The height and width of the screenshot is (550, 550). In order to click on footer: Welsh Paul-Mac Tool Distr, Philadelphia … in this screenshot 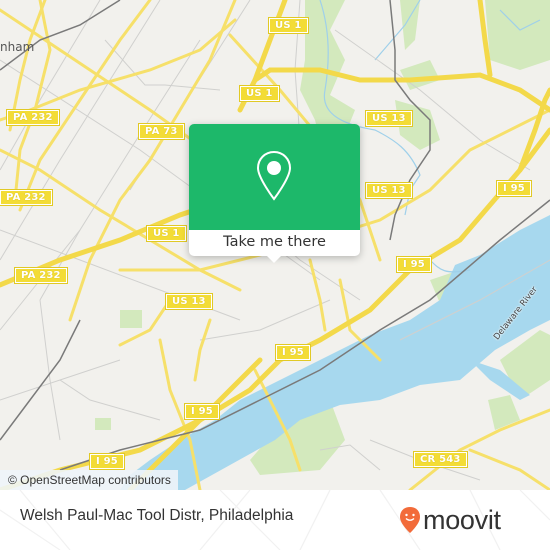, I will do `click(275, 520)`.